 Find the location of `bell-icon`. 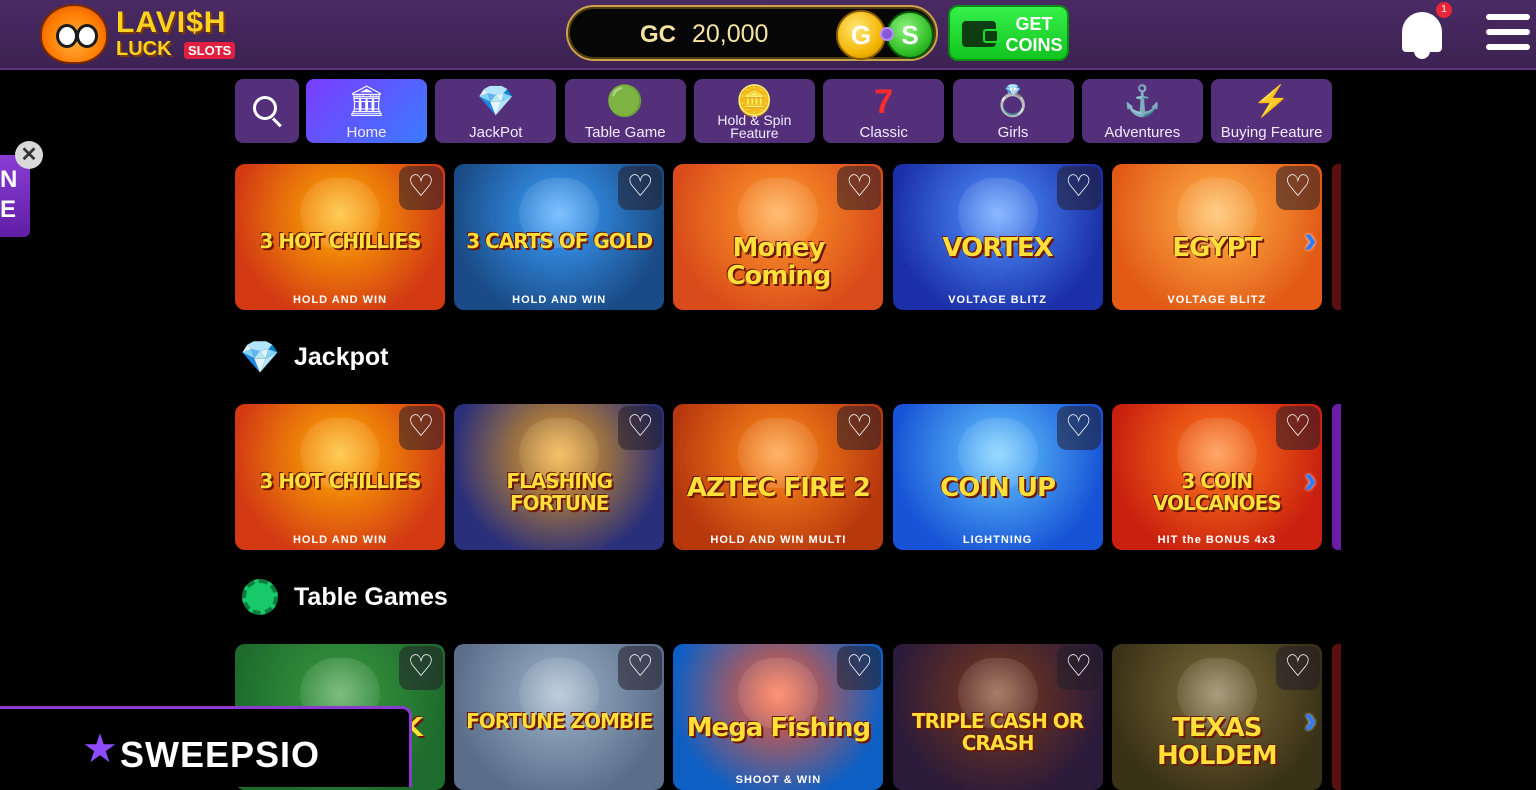

bell-icon is located at coordinates (1422, 32).